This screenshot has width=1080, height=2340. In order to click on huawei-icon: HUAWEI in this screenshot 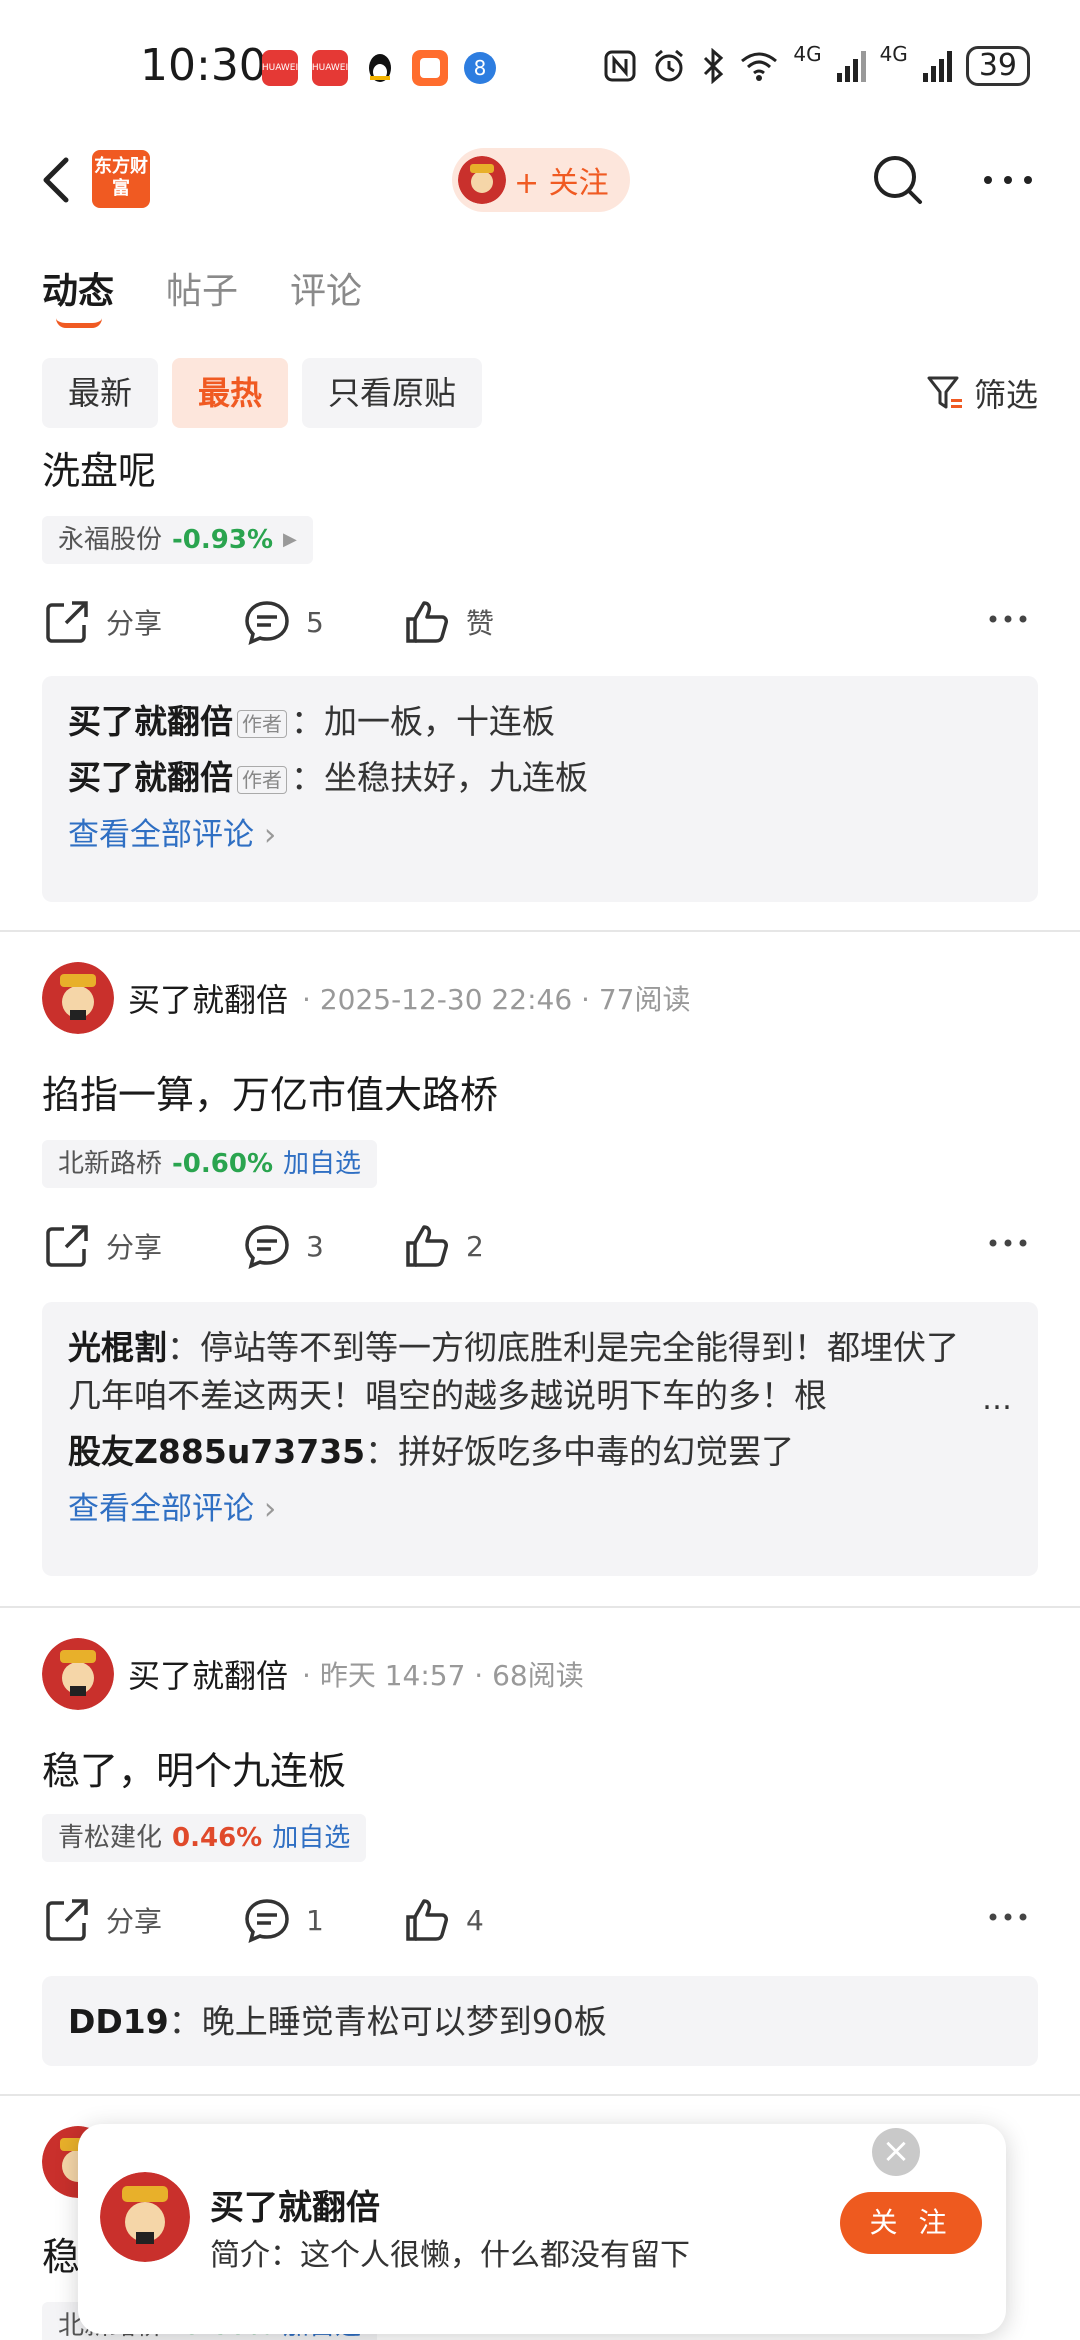, I will do `click(330, 68)`.